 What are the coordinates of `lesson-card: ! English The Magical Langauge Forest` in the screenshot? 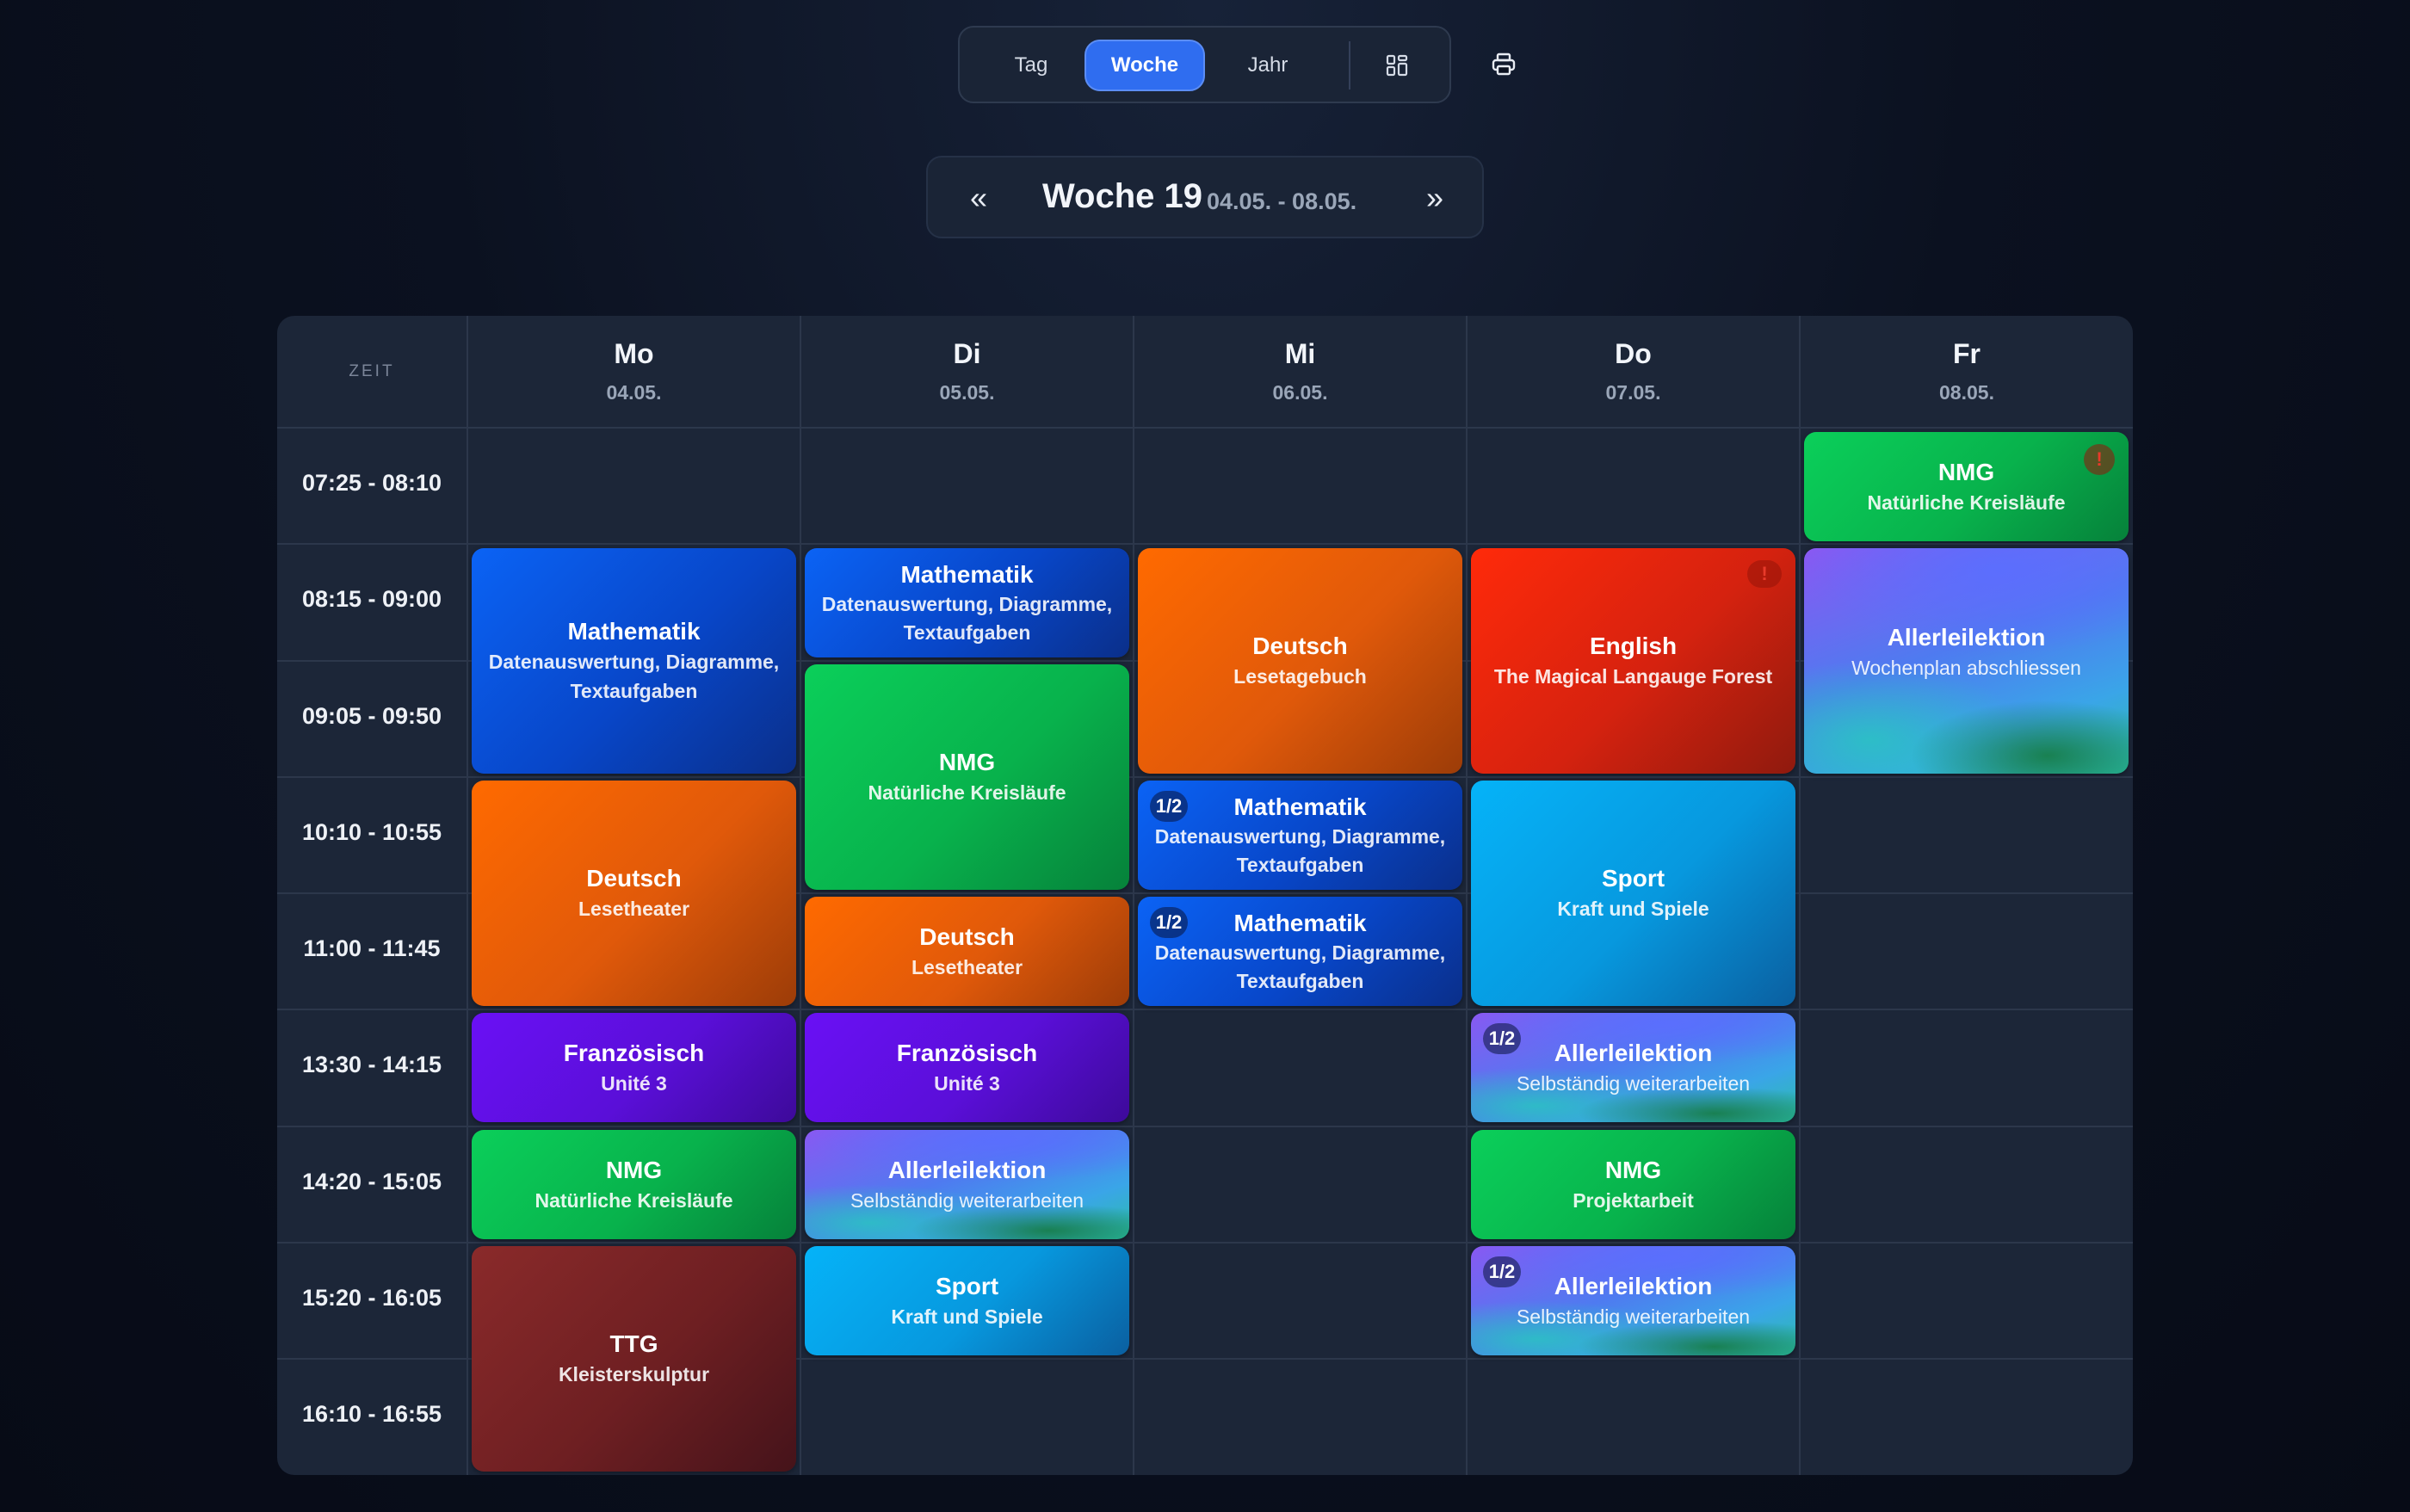 It's located at (1633, 661).